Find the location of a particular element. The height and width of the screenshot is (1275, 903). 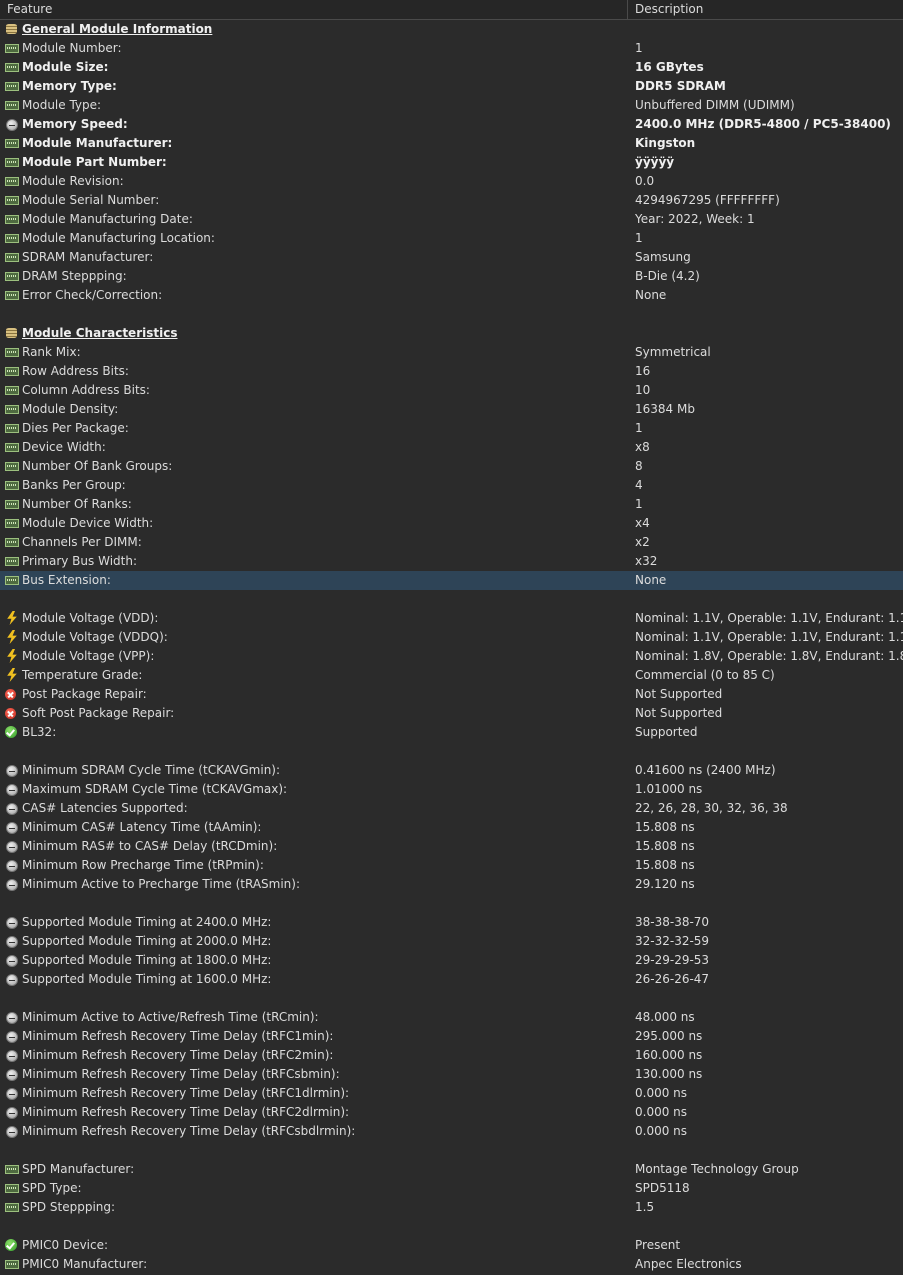

feature-label: Module Characteristics is located at coordinates (100, 333).